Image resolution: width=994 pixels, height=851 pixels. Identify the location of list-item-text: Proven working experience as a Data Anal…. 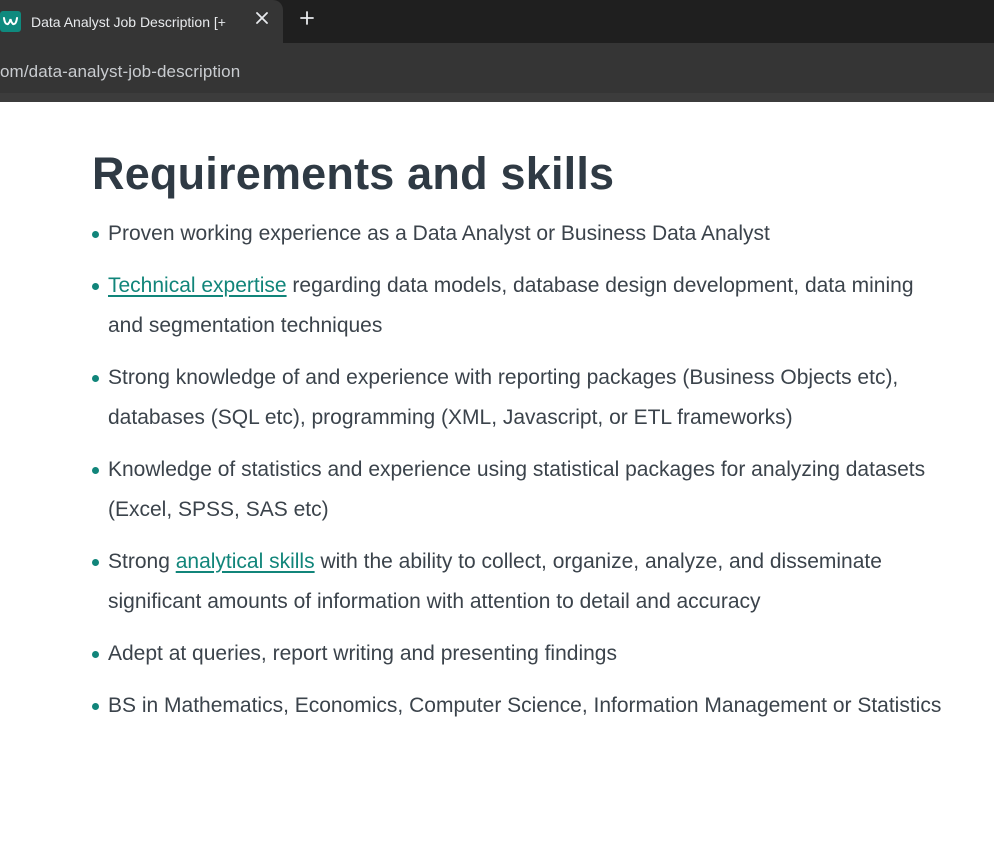
(439, 233).